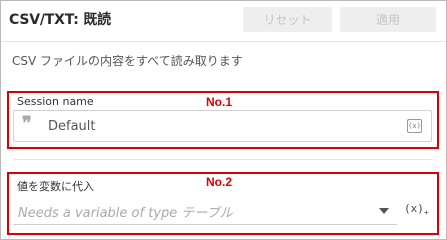 This screenshot has width=447, height=240. Describe the element at coordinates (60, 20) in the screenshot. I see `page-title: CSV/TXT: 既読` at that location.